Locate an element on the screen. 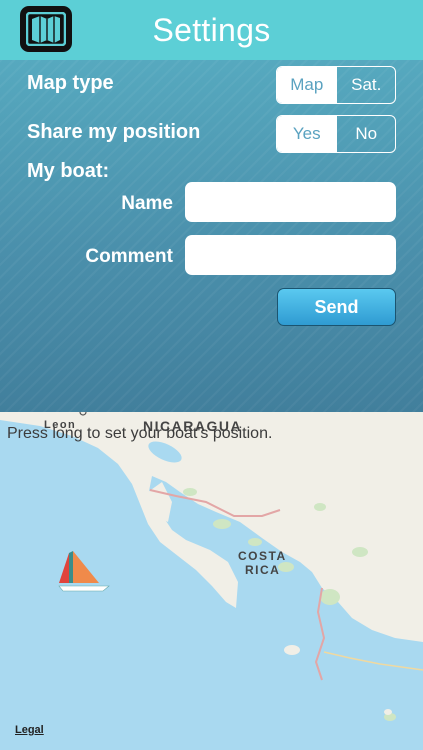 Image resolution: width=423 pixels, height=750 pixels. comment-field is located at coordinates (290, 255).